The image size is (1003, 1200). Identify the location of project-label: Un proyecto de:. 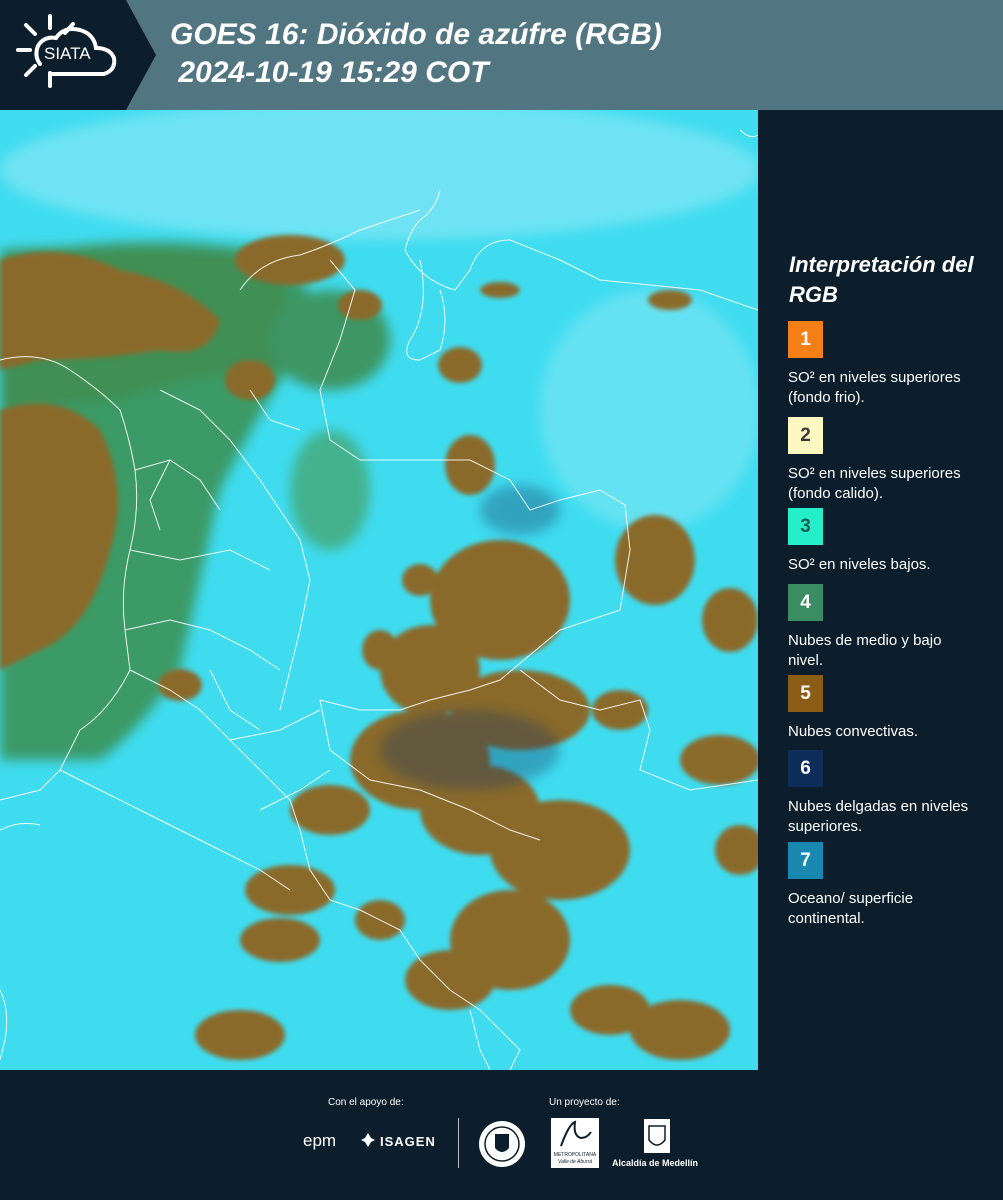
(584, 1102).